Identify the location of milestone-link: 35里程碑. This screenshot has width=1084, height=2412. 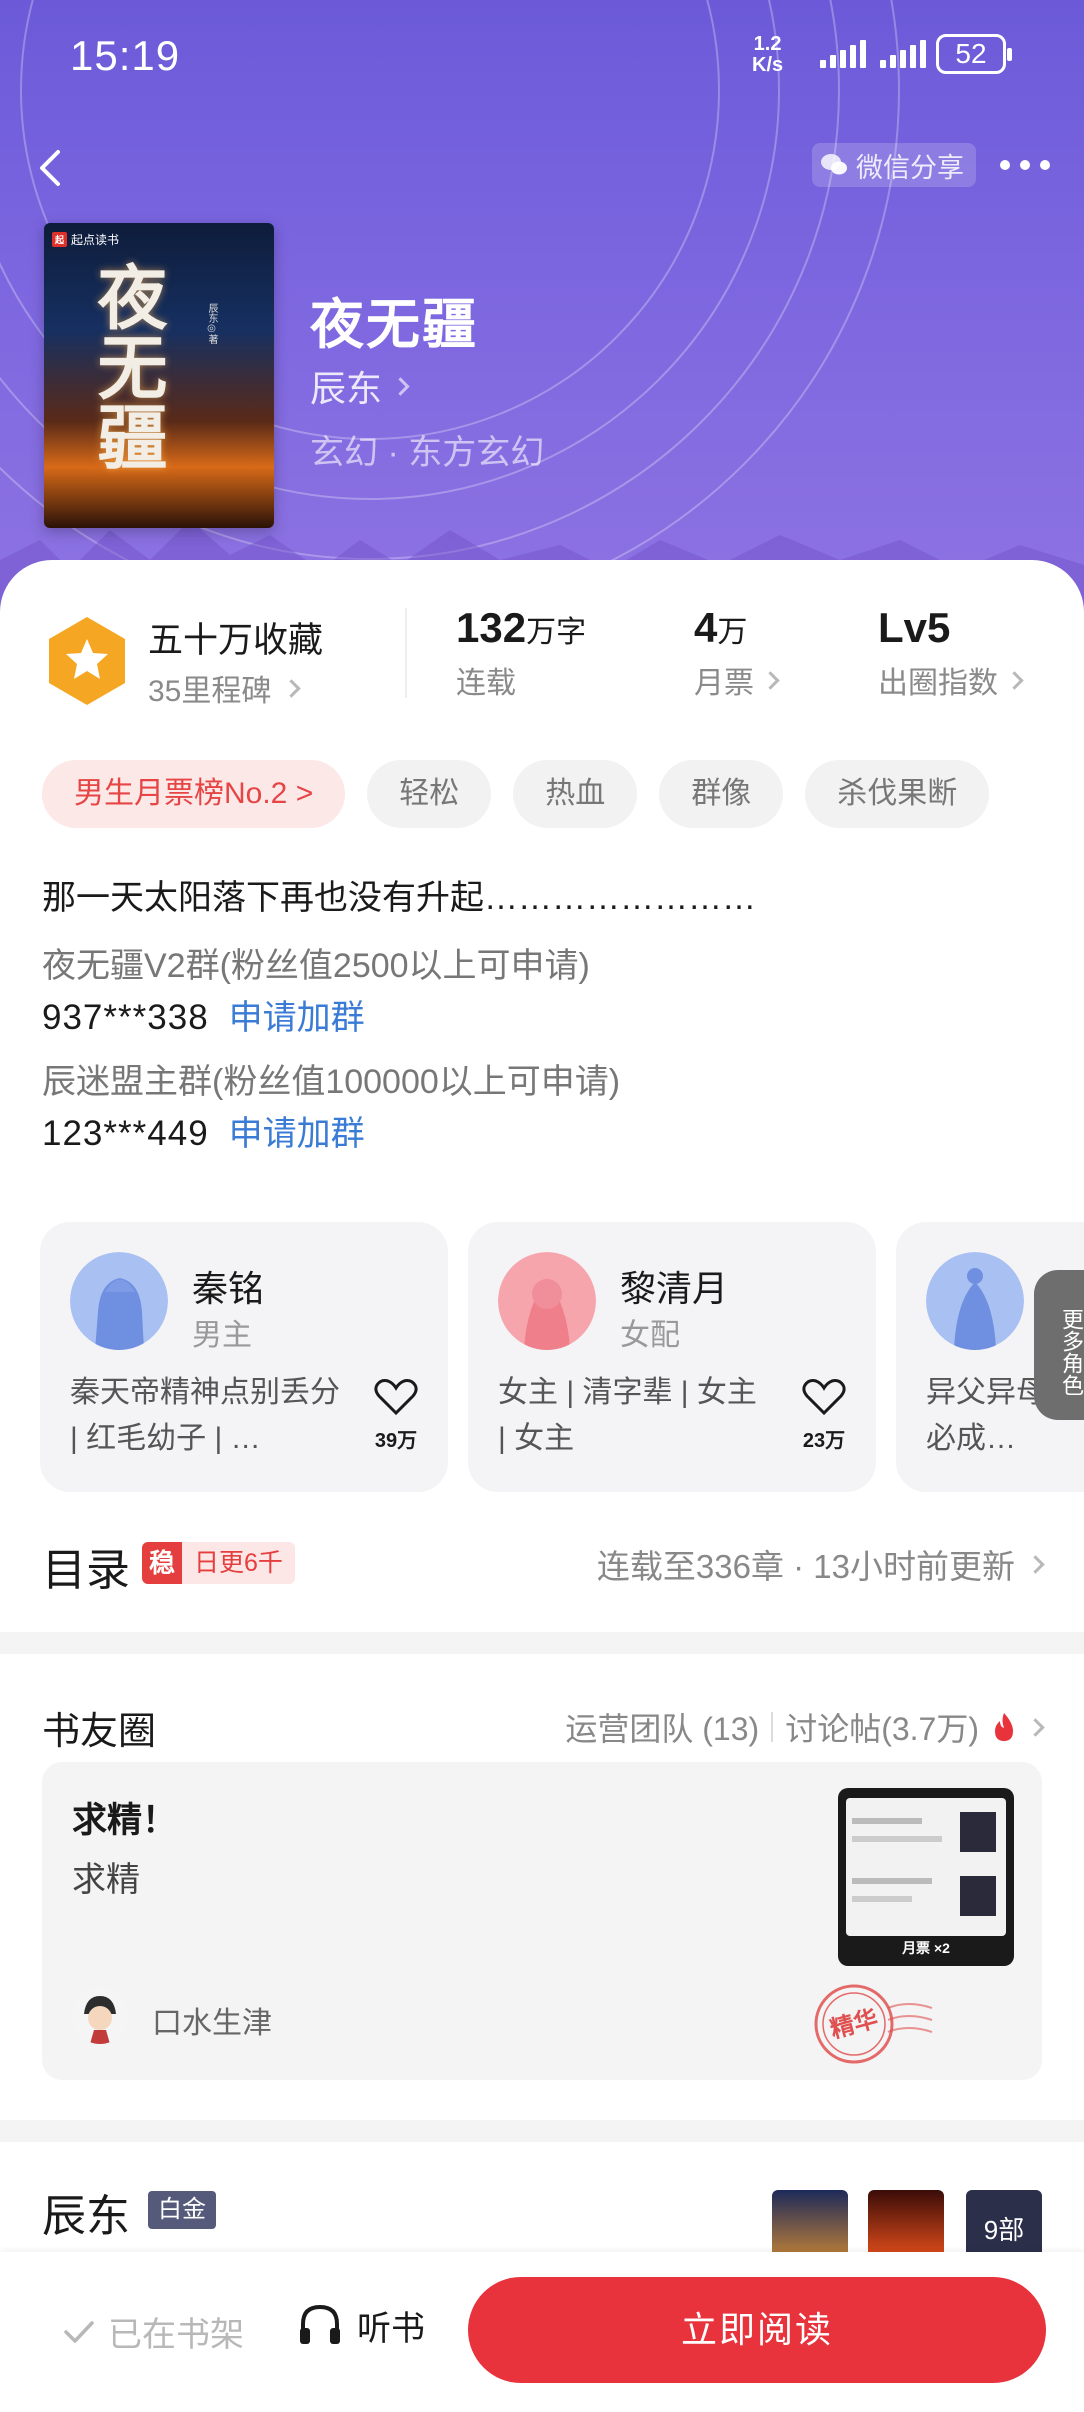
(225, 688).